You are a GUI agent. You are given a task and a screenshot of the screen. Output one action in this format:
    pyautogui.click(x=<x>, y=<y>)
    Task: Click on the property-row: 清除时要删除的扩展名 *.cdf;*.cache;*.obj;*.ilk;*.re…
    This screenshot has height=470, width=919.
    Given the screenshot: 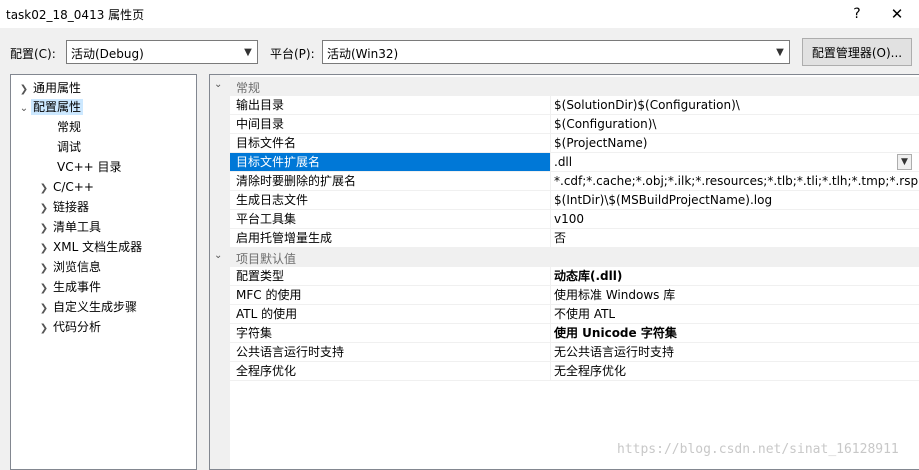 What is the action you would take?
    pyautogui.click(x=574, y=181)
    